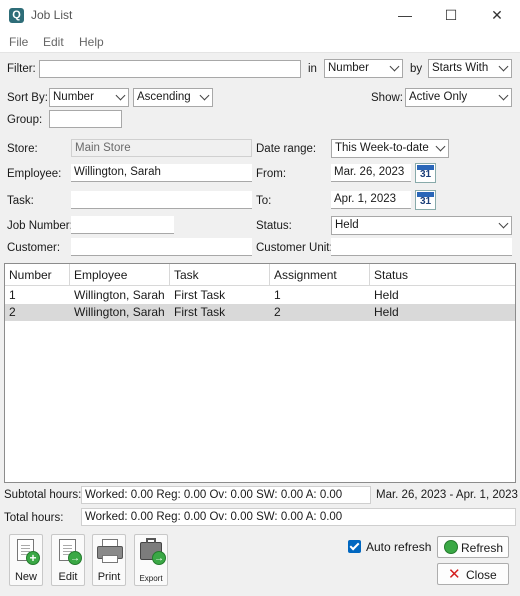 The width and height of the screenshot is (520, 596). What do you see at coordinates (348, 68) in the screenshot?
I see `filter-field-value: Number` at bounding box center [348, 68].